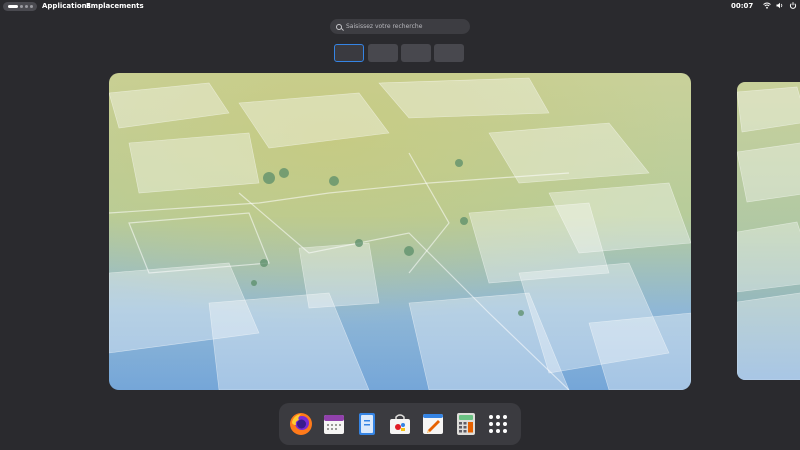  I want to click on search-placeholder: Saisissez votre recherche, so click(384, 26).